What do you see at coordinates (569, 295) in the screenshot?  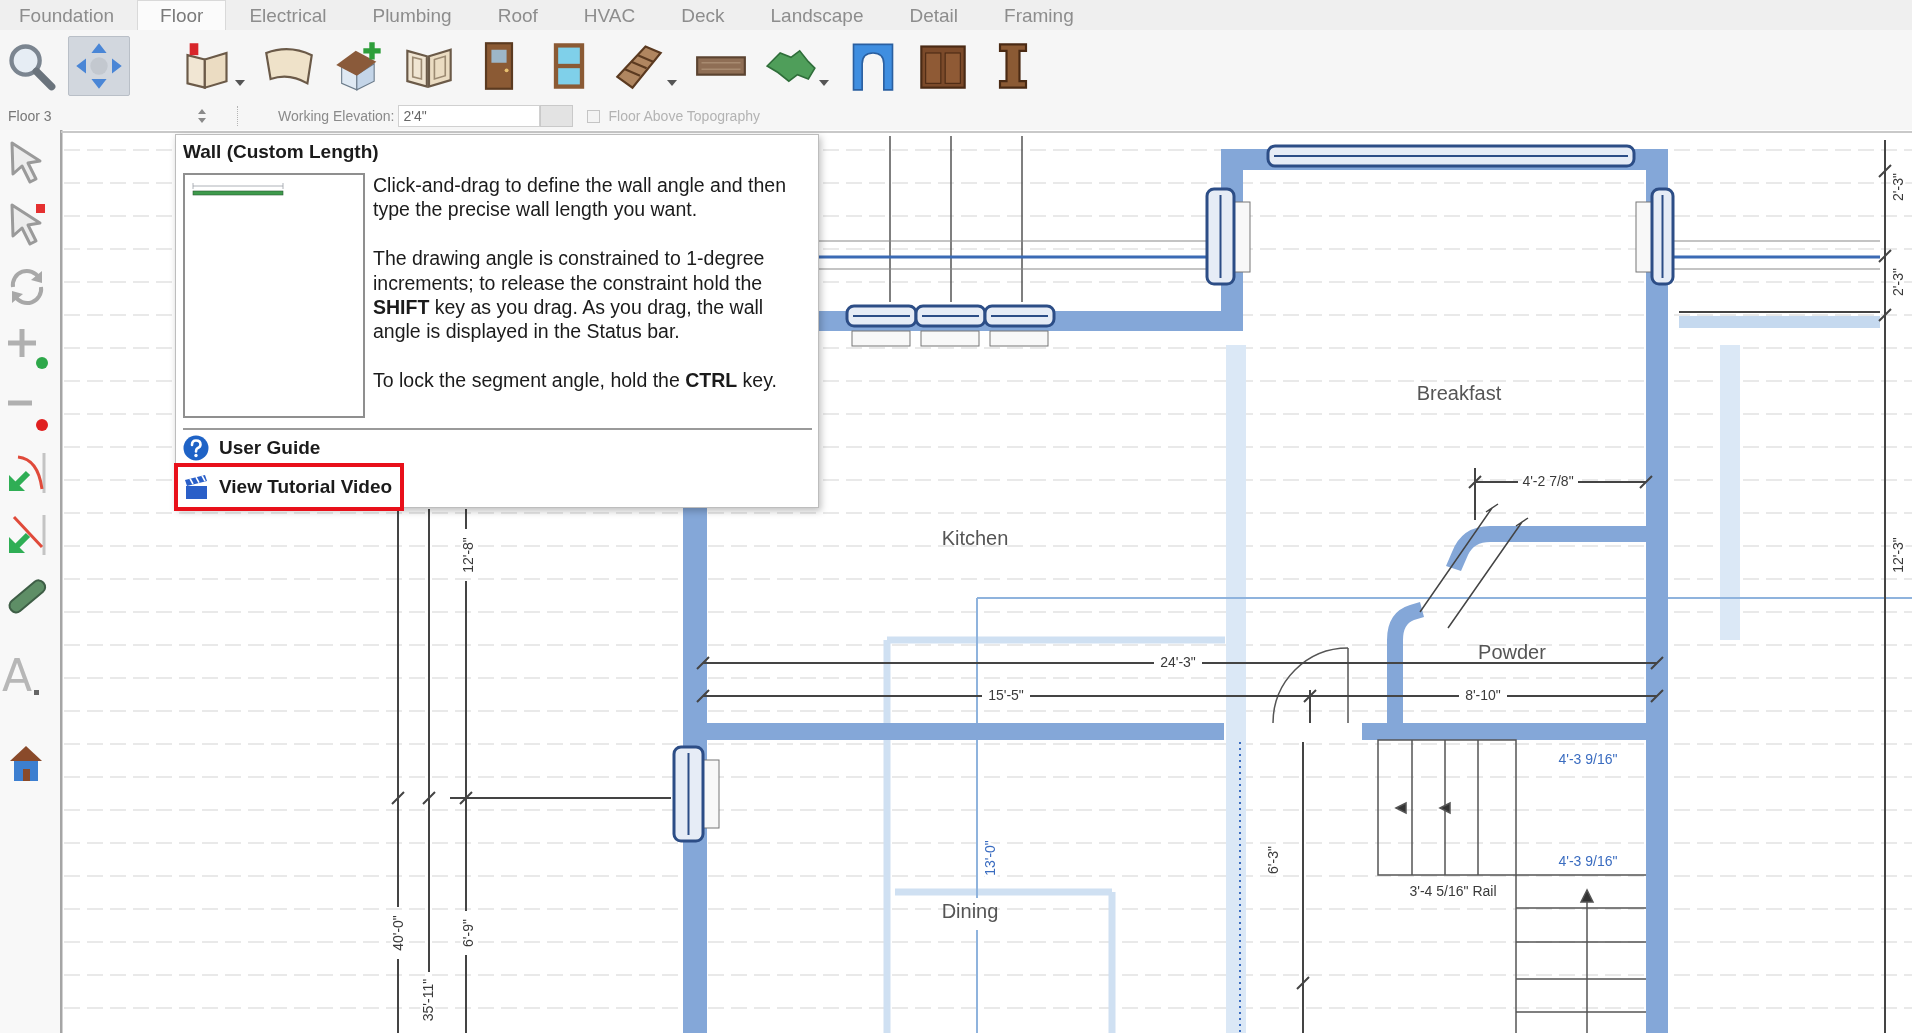 I see `tooltip-paragraph: The drawing angle is constrained to 1-degree increments; to release the constraint hold the SHIFT key as you drag. As you drag, the wall angle is displayed in the Status bar.` at bounding box center [569, 295].